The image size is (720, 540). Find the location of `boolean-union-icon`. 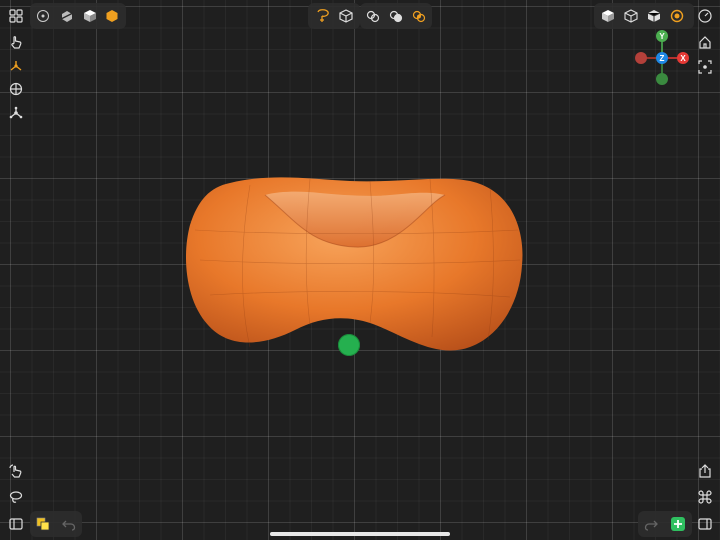

boolean-union-icon is located at coordinates (373, 16).